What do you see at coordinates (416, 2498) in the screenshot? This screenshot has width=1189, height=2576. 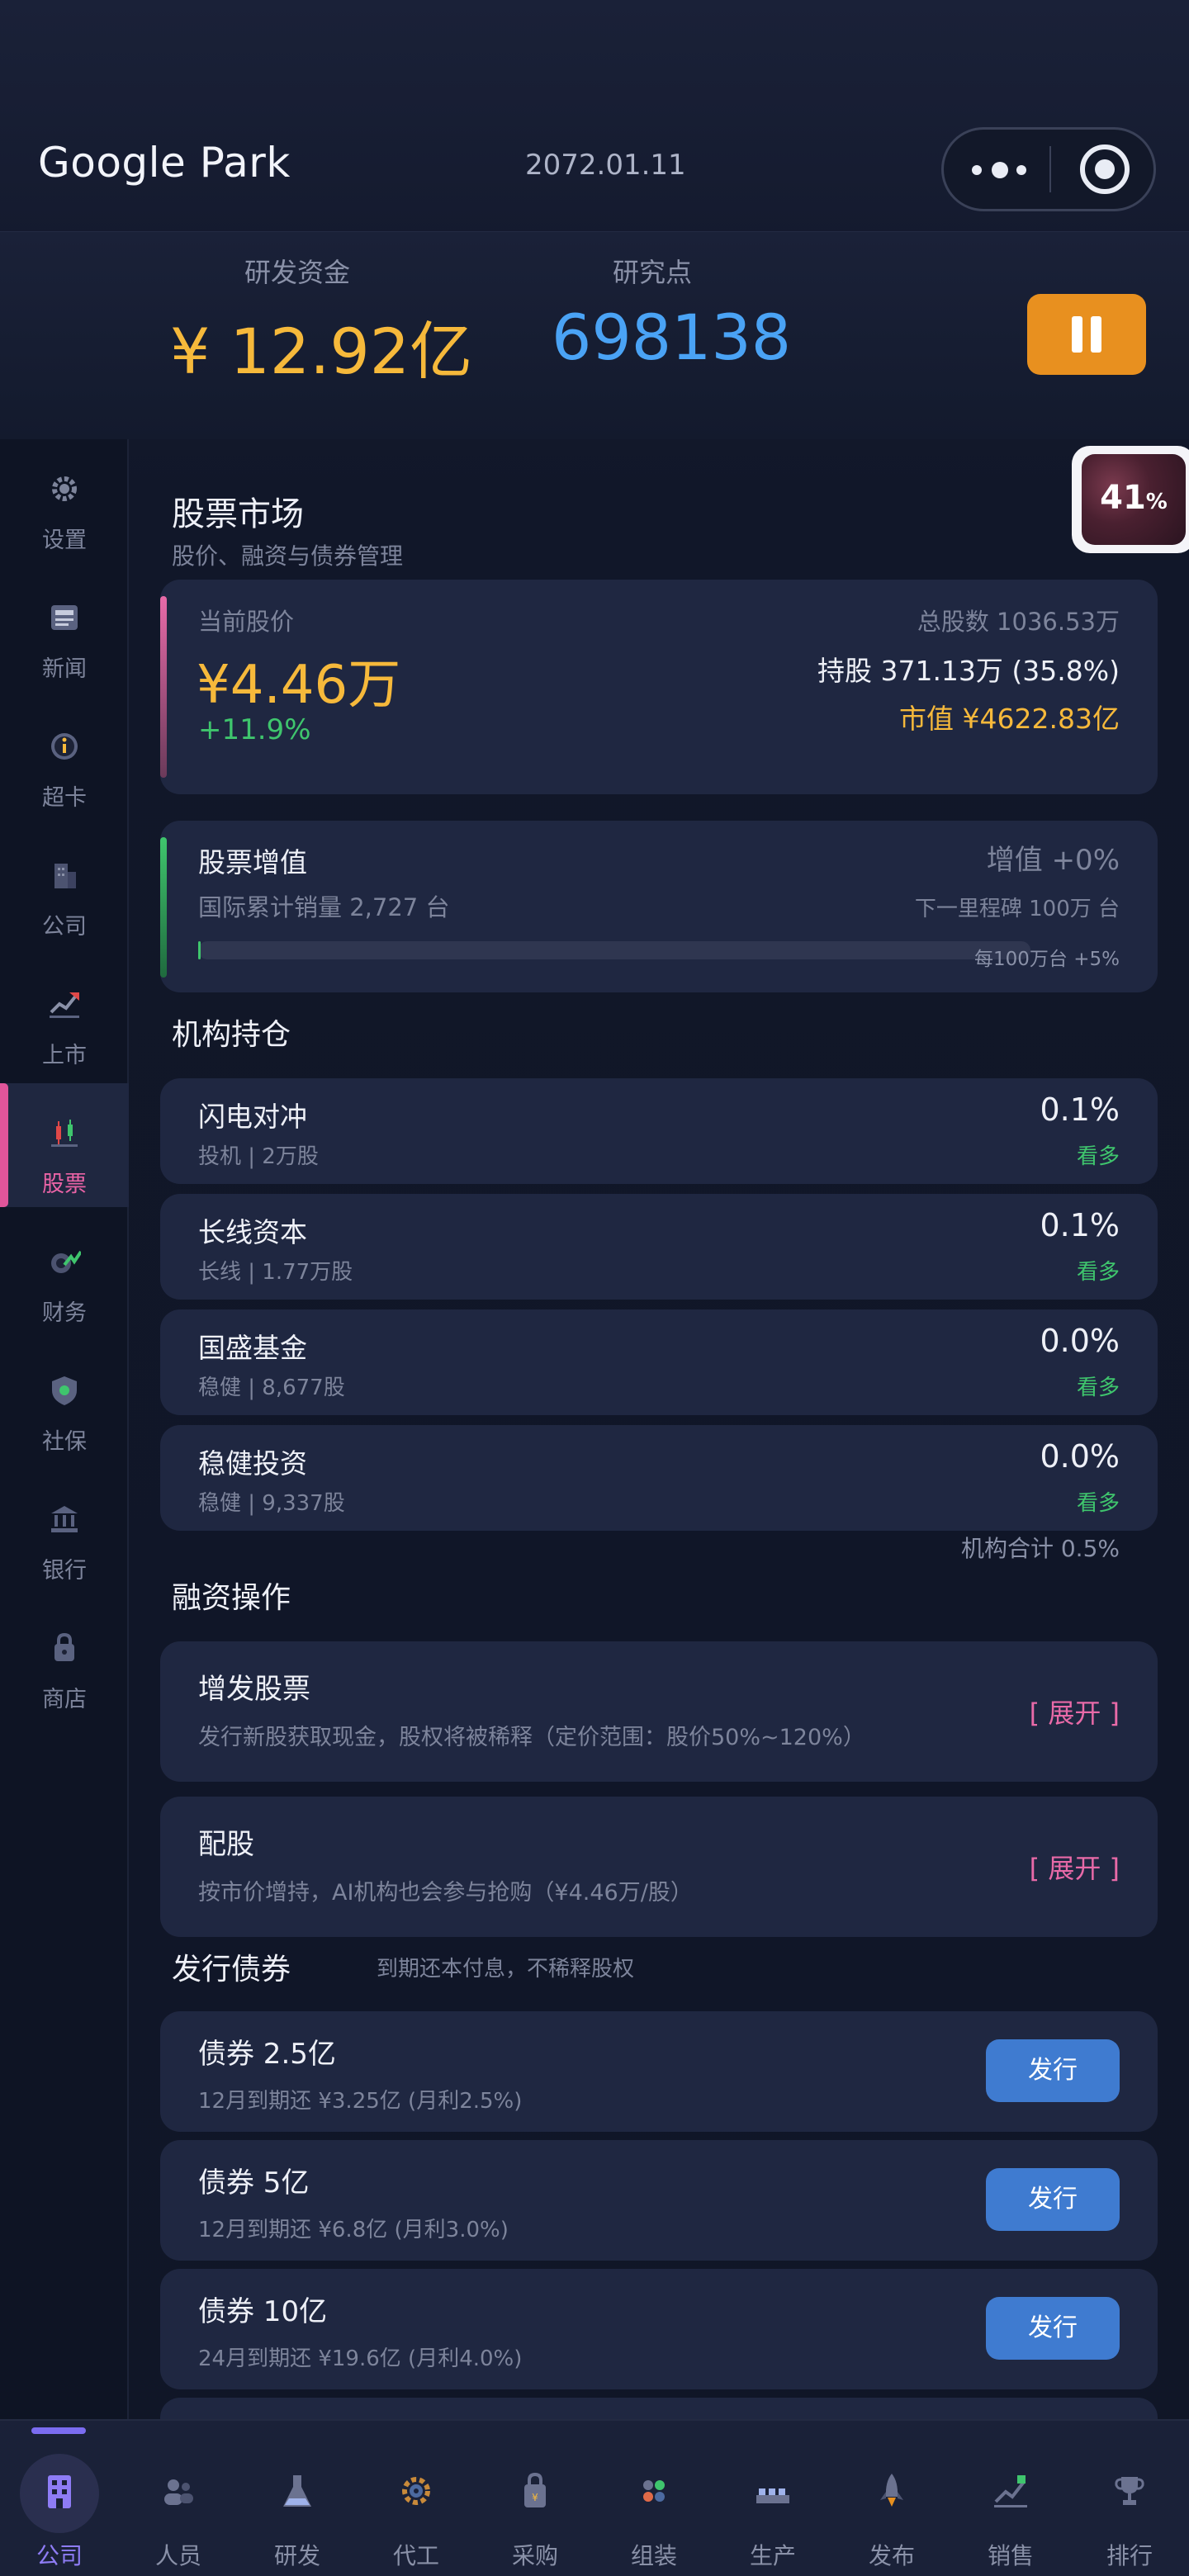 I see `tab-oem: 代工` at bounding box center [416, 2498].